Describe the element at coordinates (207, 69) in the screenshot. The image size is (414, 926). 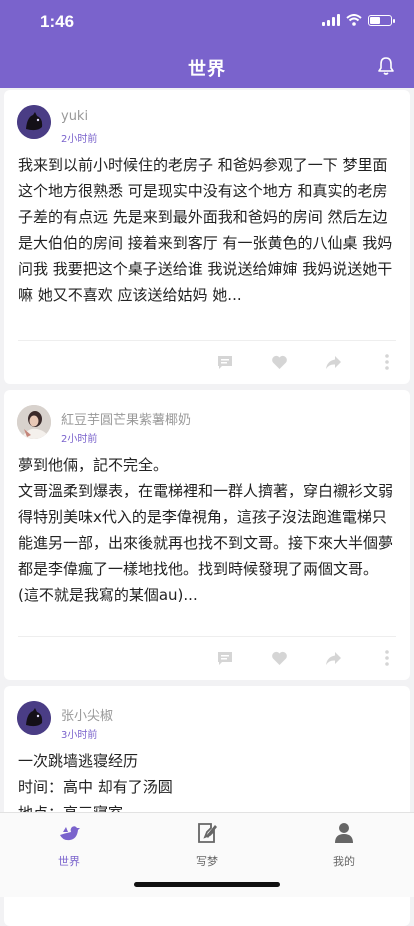
I see `page-title: 世界` at that location.